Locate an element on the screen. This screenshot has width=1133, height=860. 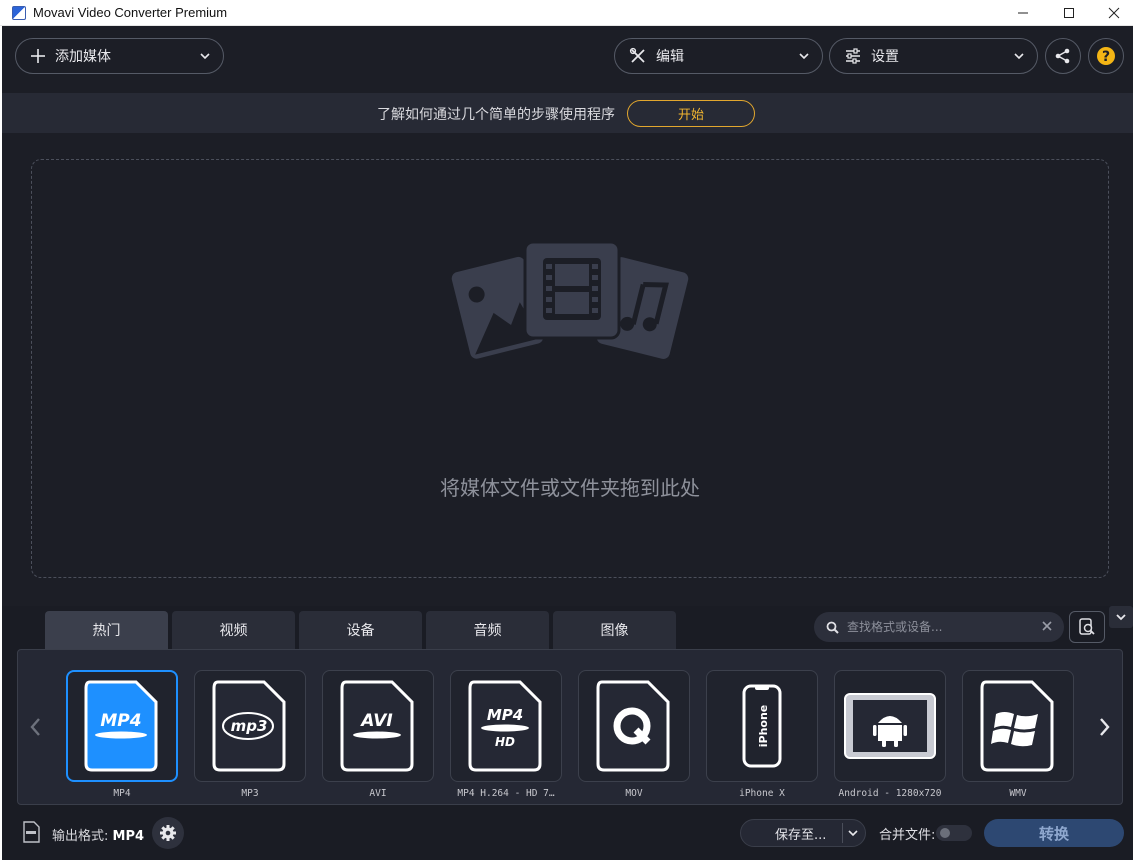
preset-iphone-x: iPhone is located at coordinates (762, 726).